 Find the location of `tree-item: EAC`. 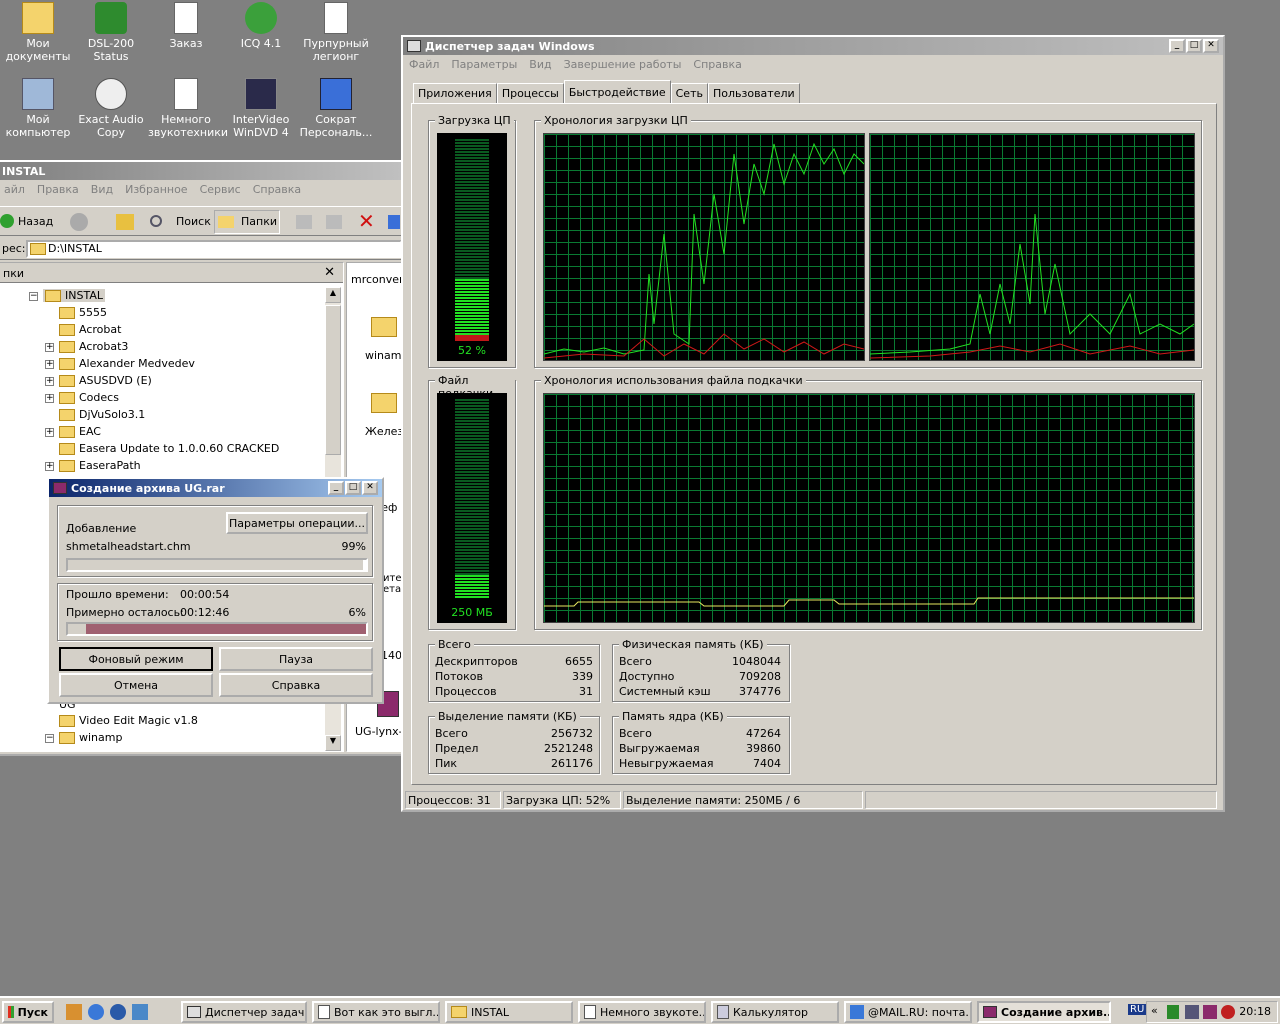

tree-item: EAC is located at coordinates (80, 431).